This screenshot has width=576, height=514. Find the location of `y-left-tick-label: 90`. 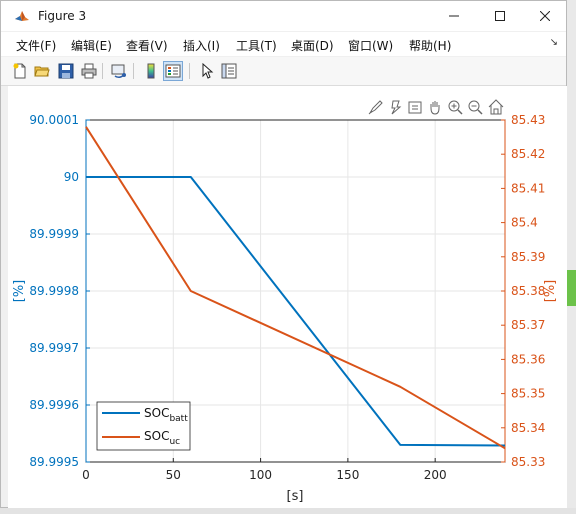

y-left-tick-label: 90 is located at coordinates (71, 177).